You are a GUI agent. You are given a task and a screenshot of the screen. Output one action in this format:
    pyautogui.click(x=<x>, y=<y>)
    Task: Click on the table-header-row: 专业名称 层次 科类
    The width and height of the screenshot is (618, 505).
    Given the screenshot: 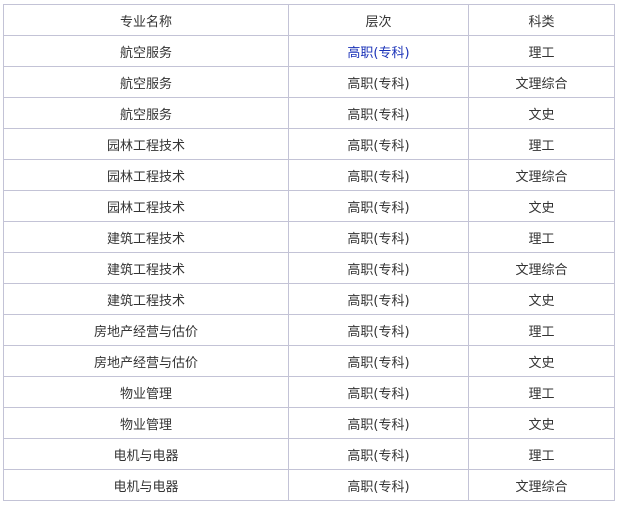 What is the action you would take?
    pyautogui.click(x=309, y=20)
    